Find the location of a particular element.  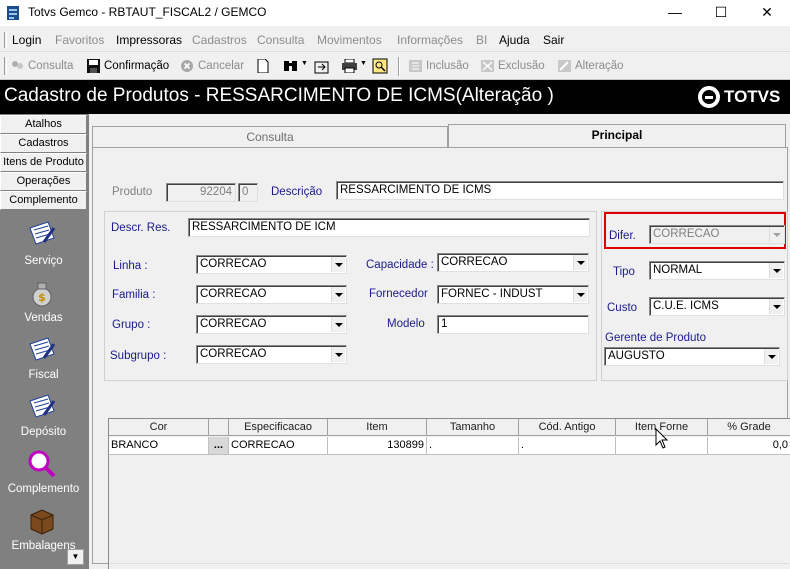

menu-cadastros: Cadastros is located at coordinates (219, 40).